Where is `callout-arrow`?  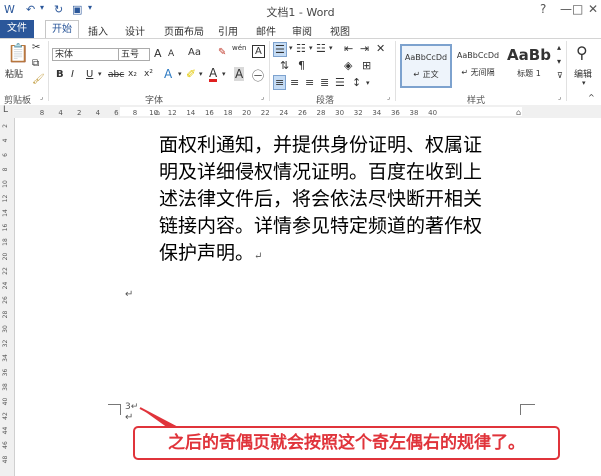 callout-arrow is located at coordinates (159, 418).